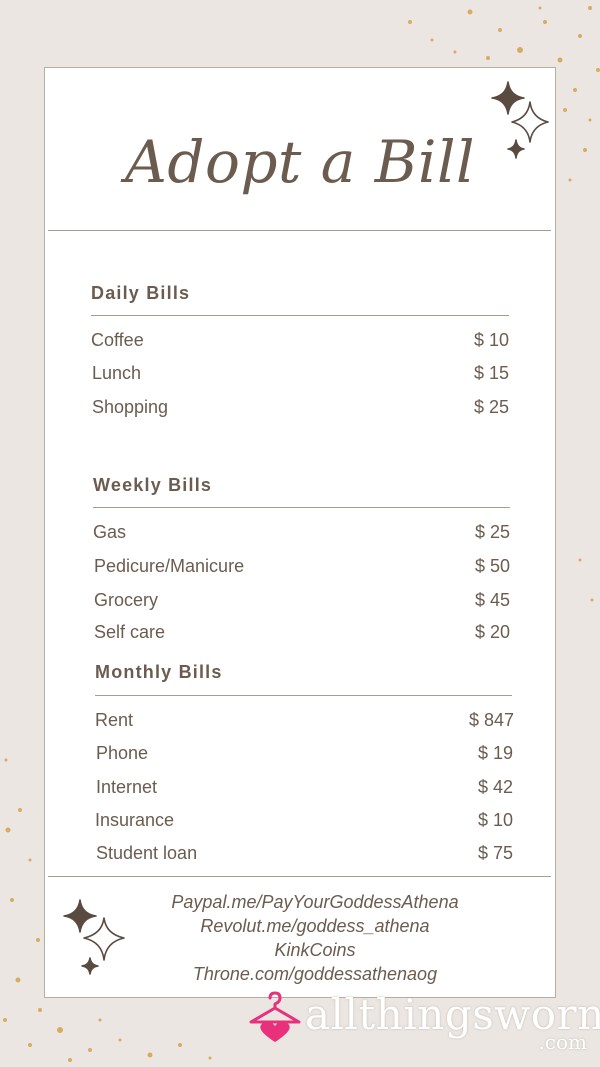 Image resolution: width=600 pixels, height=1067 pixels. I want to click on bill-price: $ 75, so click(495, 853).